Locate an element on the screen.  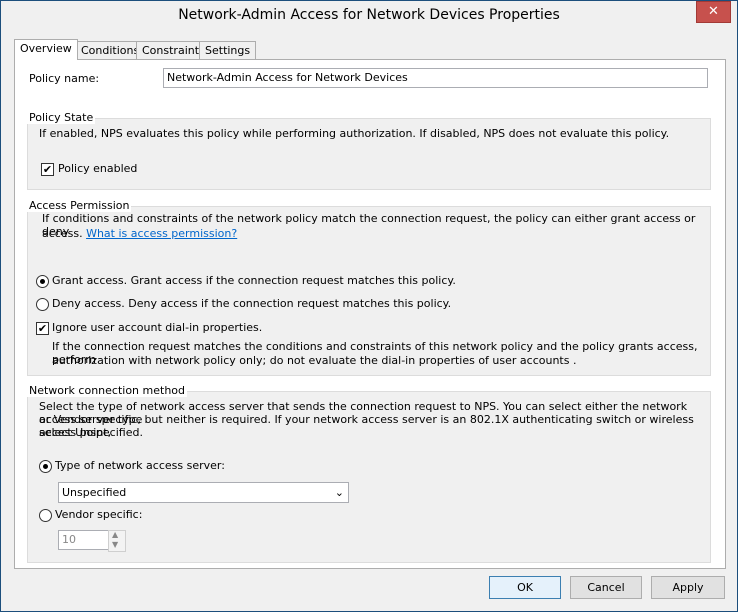
ignore-dialin-label: Ignore user account dial-in properties. is located at coordinates (157, 327).